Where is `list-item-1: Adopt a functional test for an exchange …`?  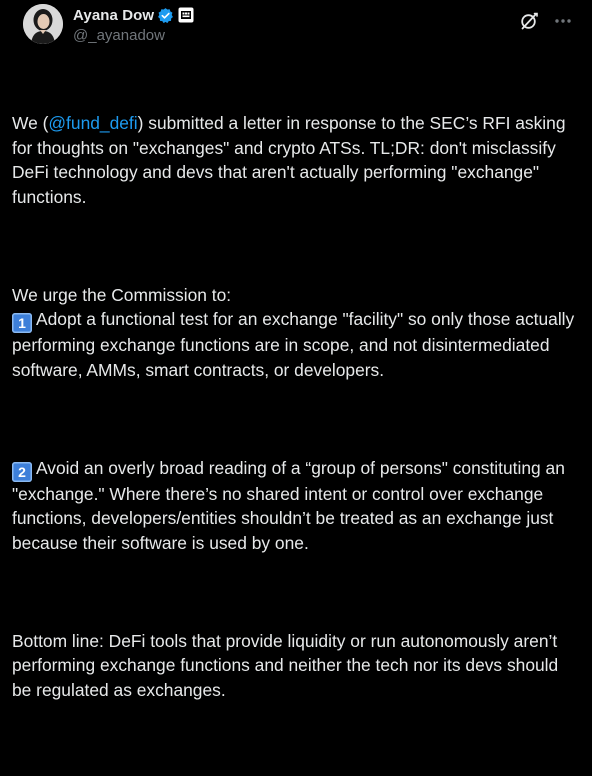 list-item-1: Adopt a functional test for an exchange … is located at coordinates (296, 344).